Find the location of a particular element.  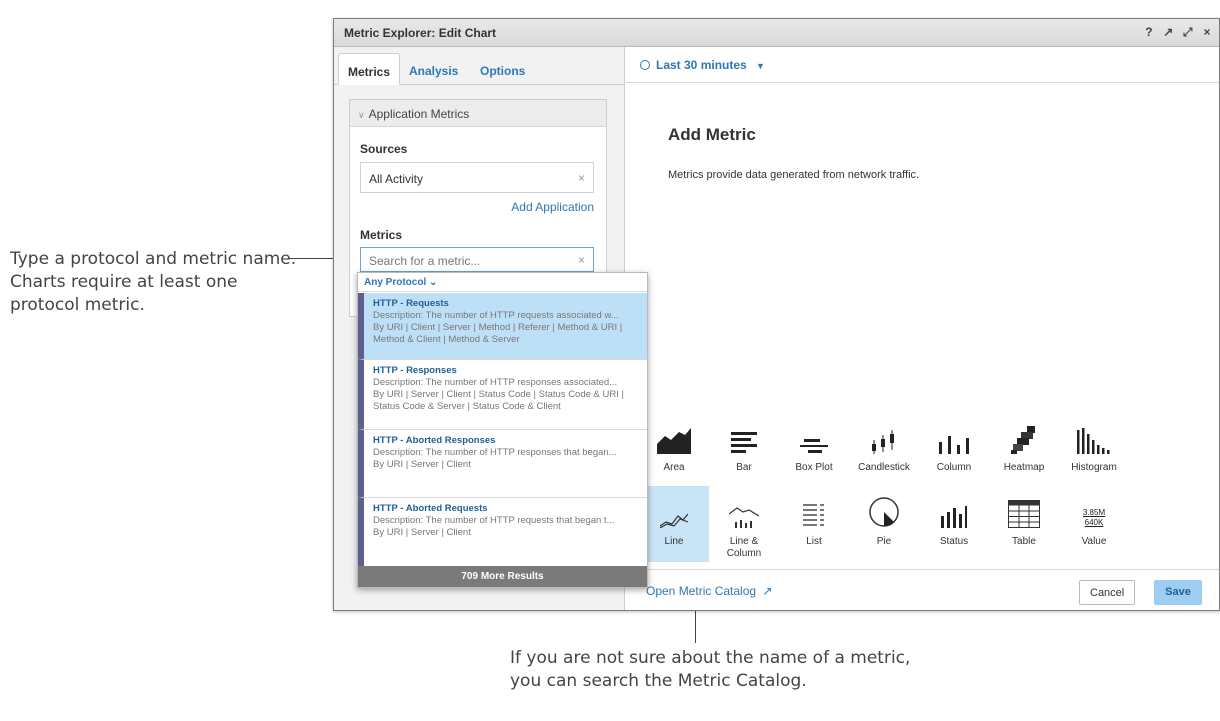

metrics-label: Metrics is located at coordinates (381, 235).